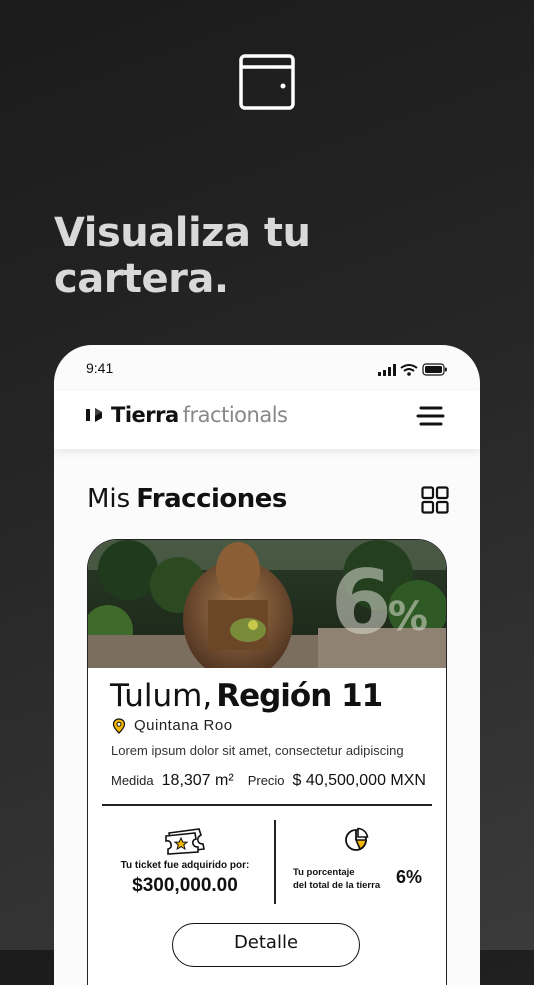  I want to click on medida-label: Medida, so click(132, 780).